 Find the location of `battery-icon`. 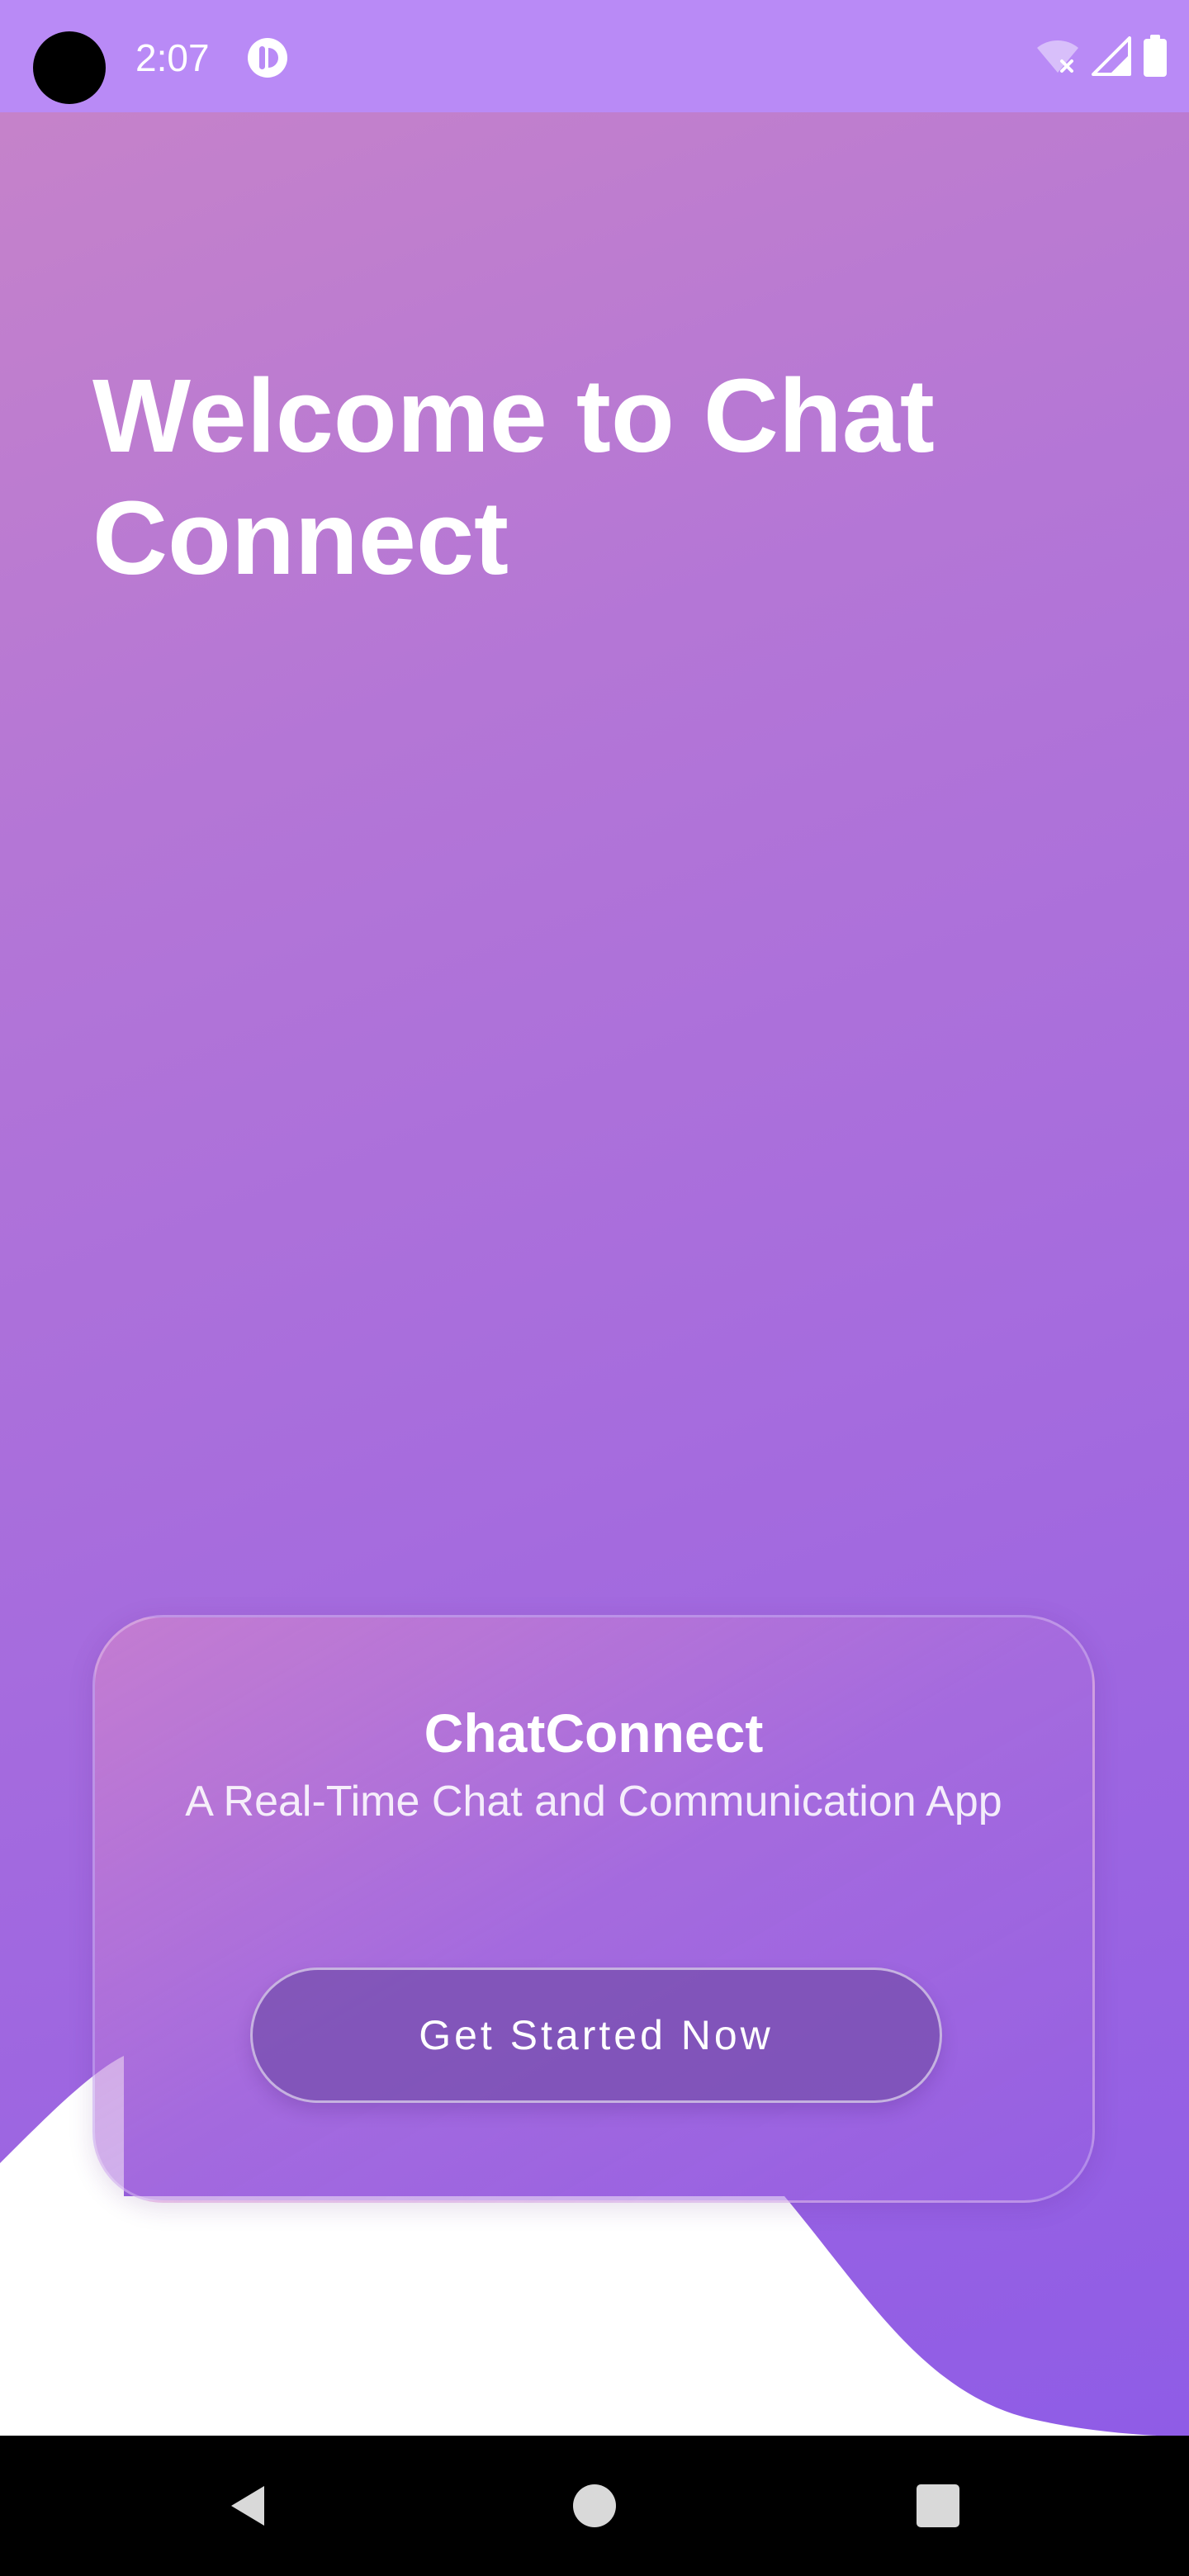

battery-icon is located at coordinates (1155, 56).